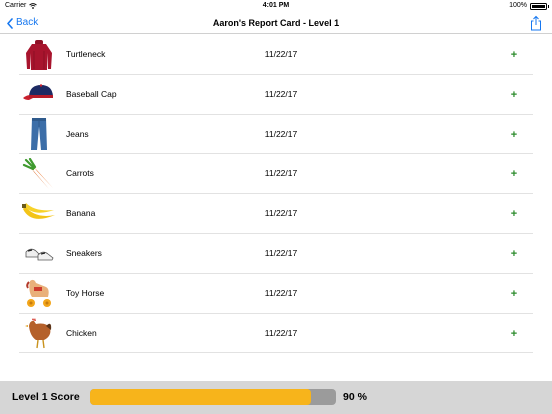  I want to click on item-name: Banana, so click(81, 213).